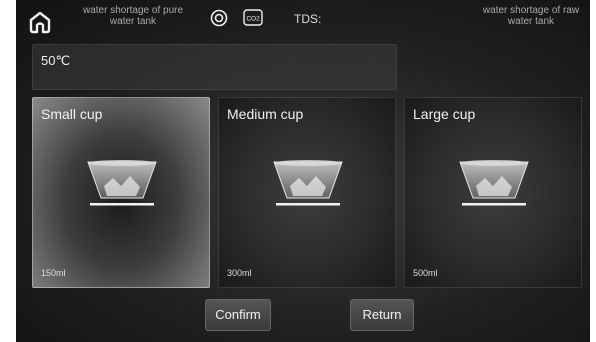  Describe the element at coordinates (53, 273) in the screenshot. I see `cup-volume: 150ml` at that location.